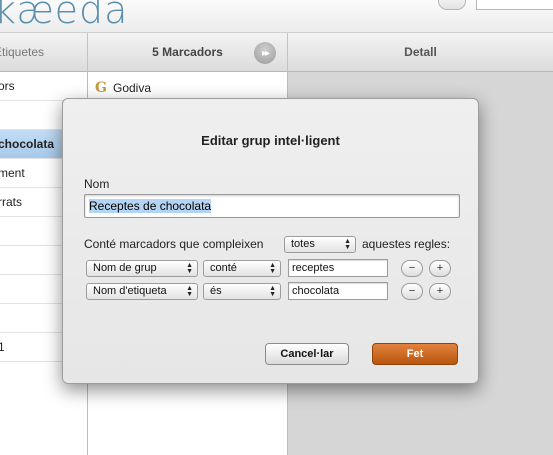  I want to click on rule-field-select: Nom de grup ▲ ▼, so click(142, 268).